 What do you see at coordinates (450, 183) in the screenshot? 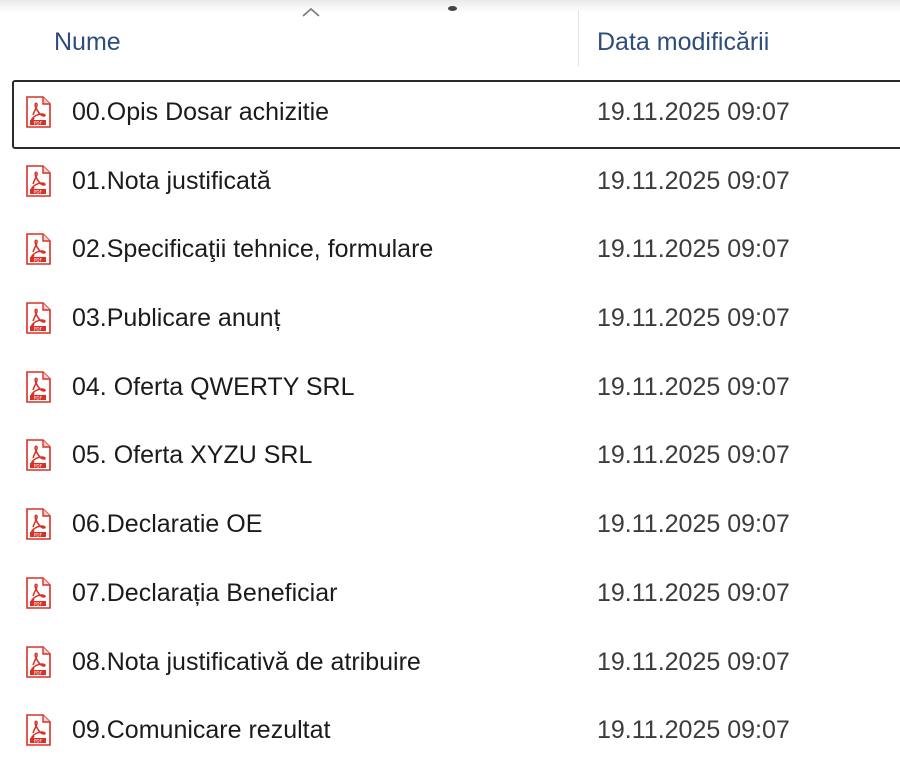
I see `file-row-01: PDF 01.Nota justificată 19.11.2025 09:07` at bounding box center [450, 183].